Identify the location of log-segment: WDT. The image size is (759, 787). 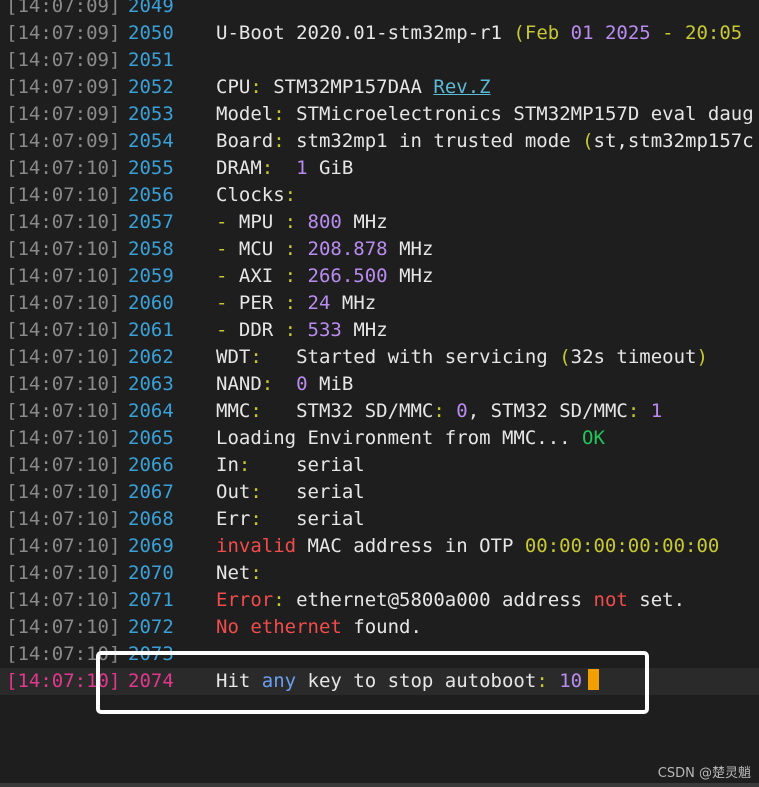
(233, 357).